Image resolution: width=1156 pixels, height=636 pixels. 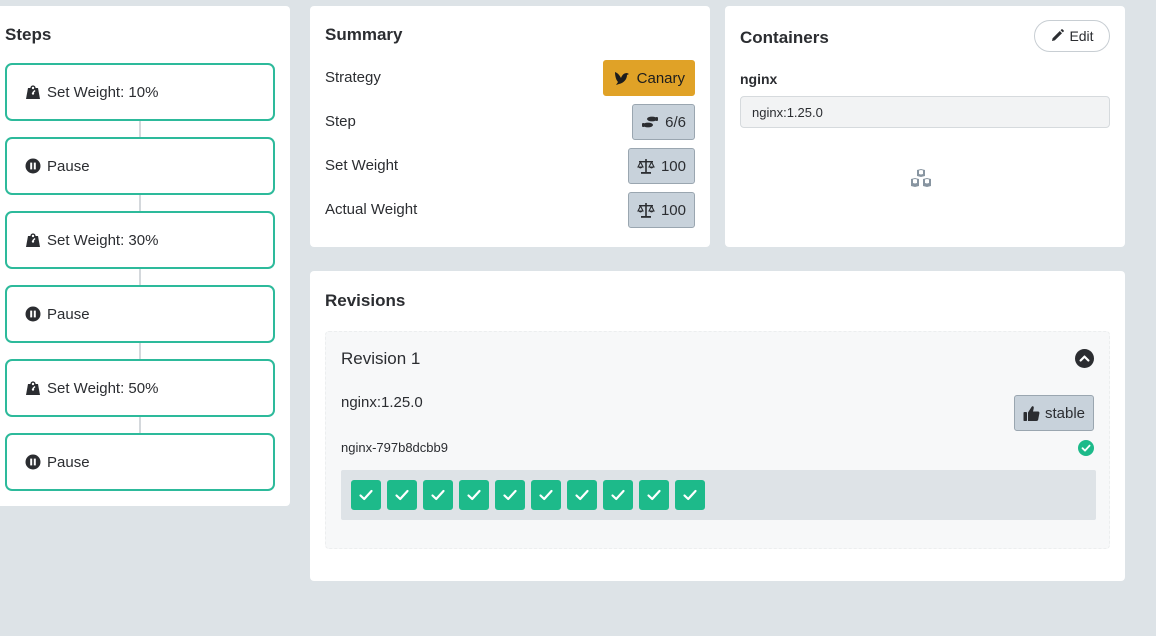 What do you see at coordinates (510, 122) in the screenshot?
I see `summary-row-step: Step 6/6` at bounding box center [510, 122].